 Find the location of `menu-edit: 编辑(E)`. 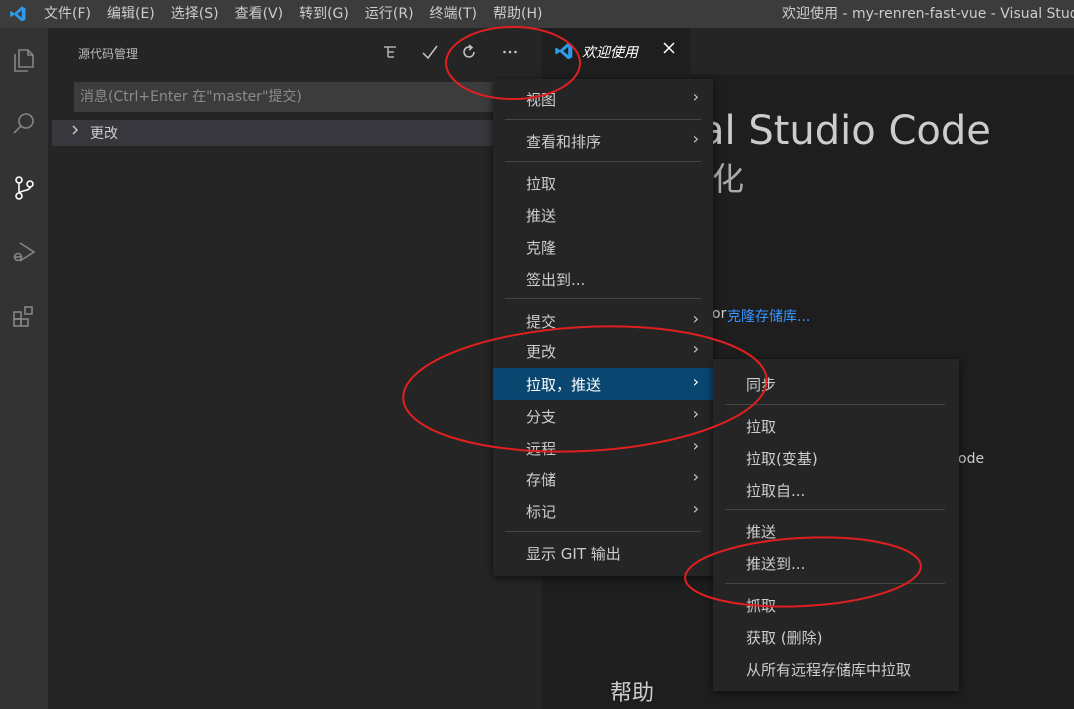

menu-edit: 编辑(E) is located at coordinates (131, 14).